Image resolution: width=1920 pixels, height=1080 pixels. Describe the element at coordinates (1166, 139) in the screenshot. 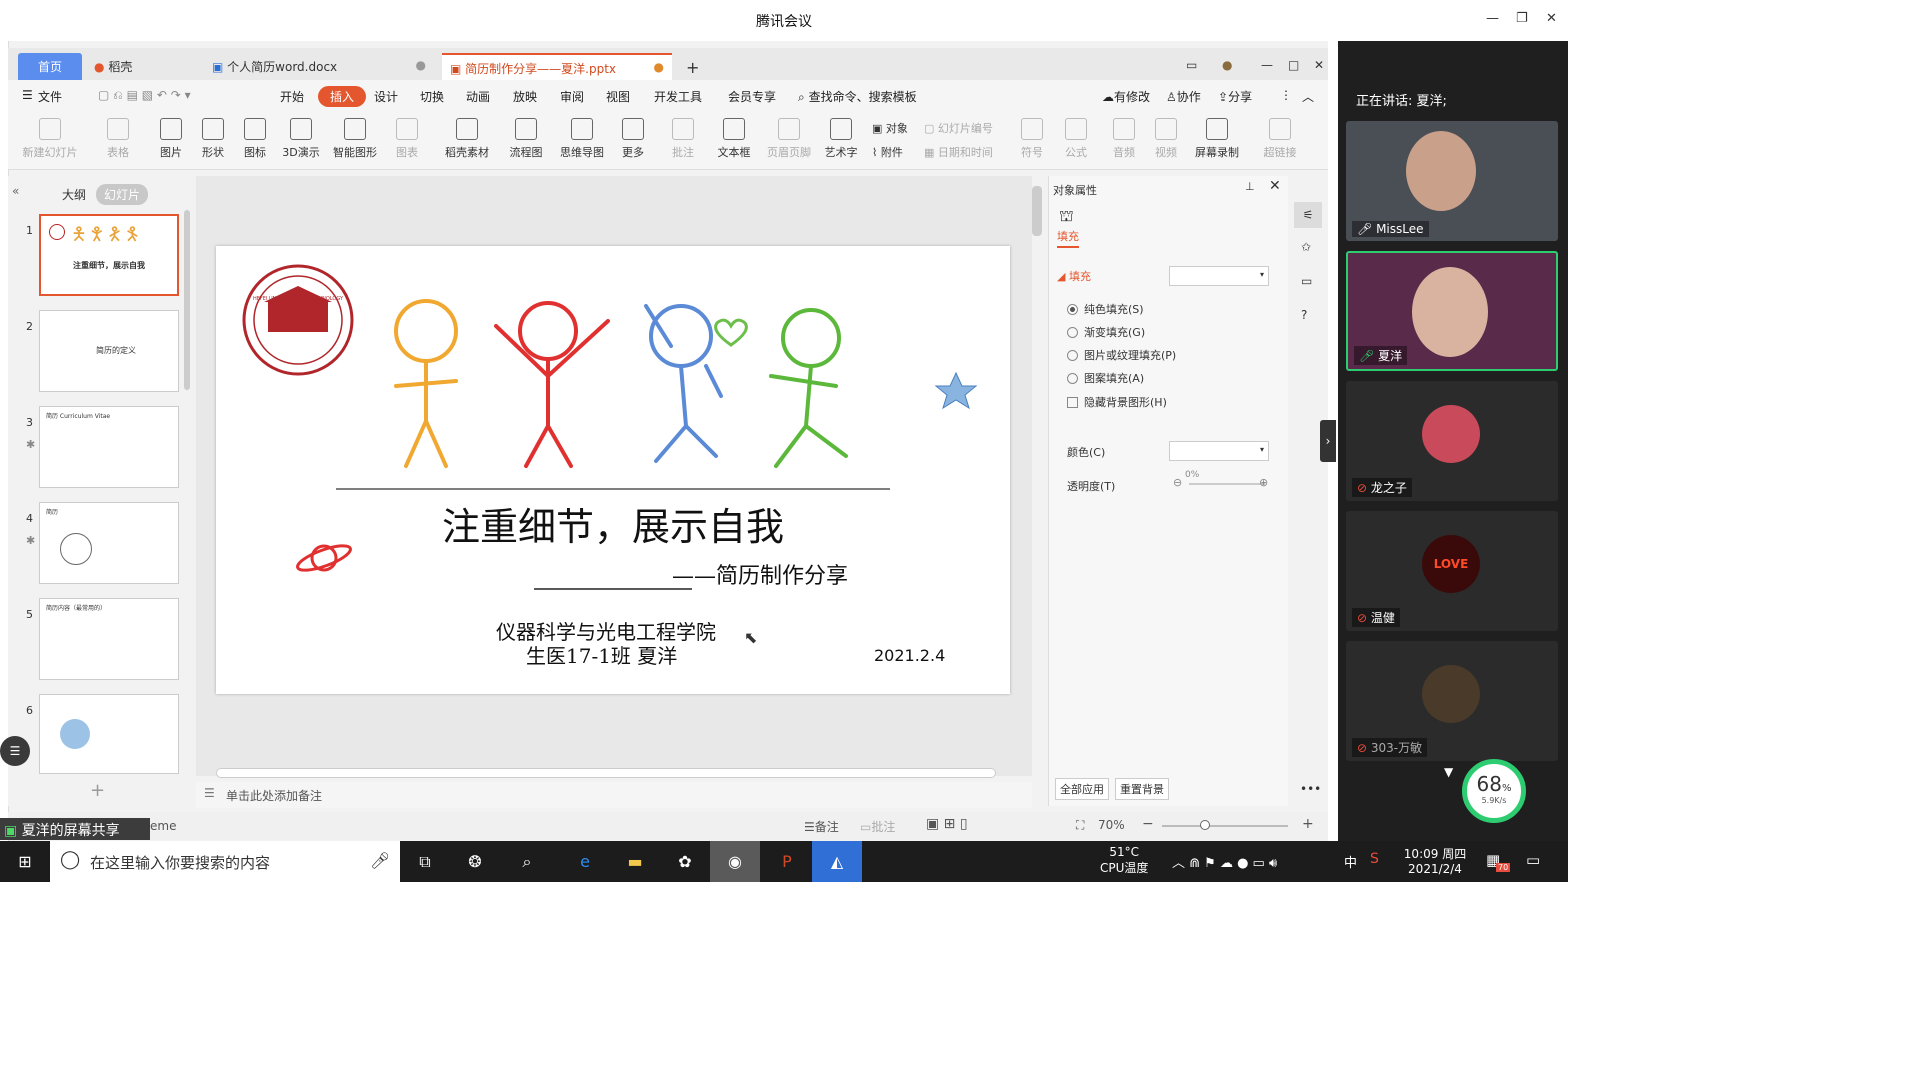

I see `video-button: 视频` at that location.